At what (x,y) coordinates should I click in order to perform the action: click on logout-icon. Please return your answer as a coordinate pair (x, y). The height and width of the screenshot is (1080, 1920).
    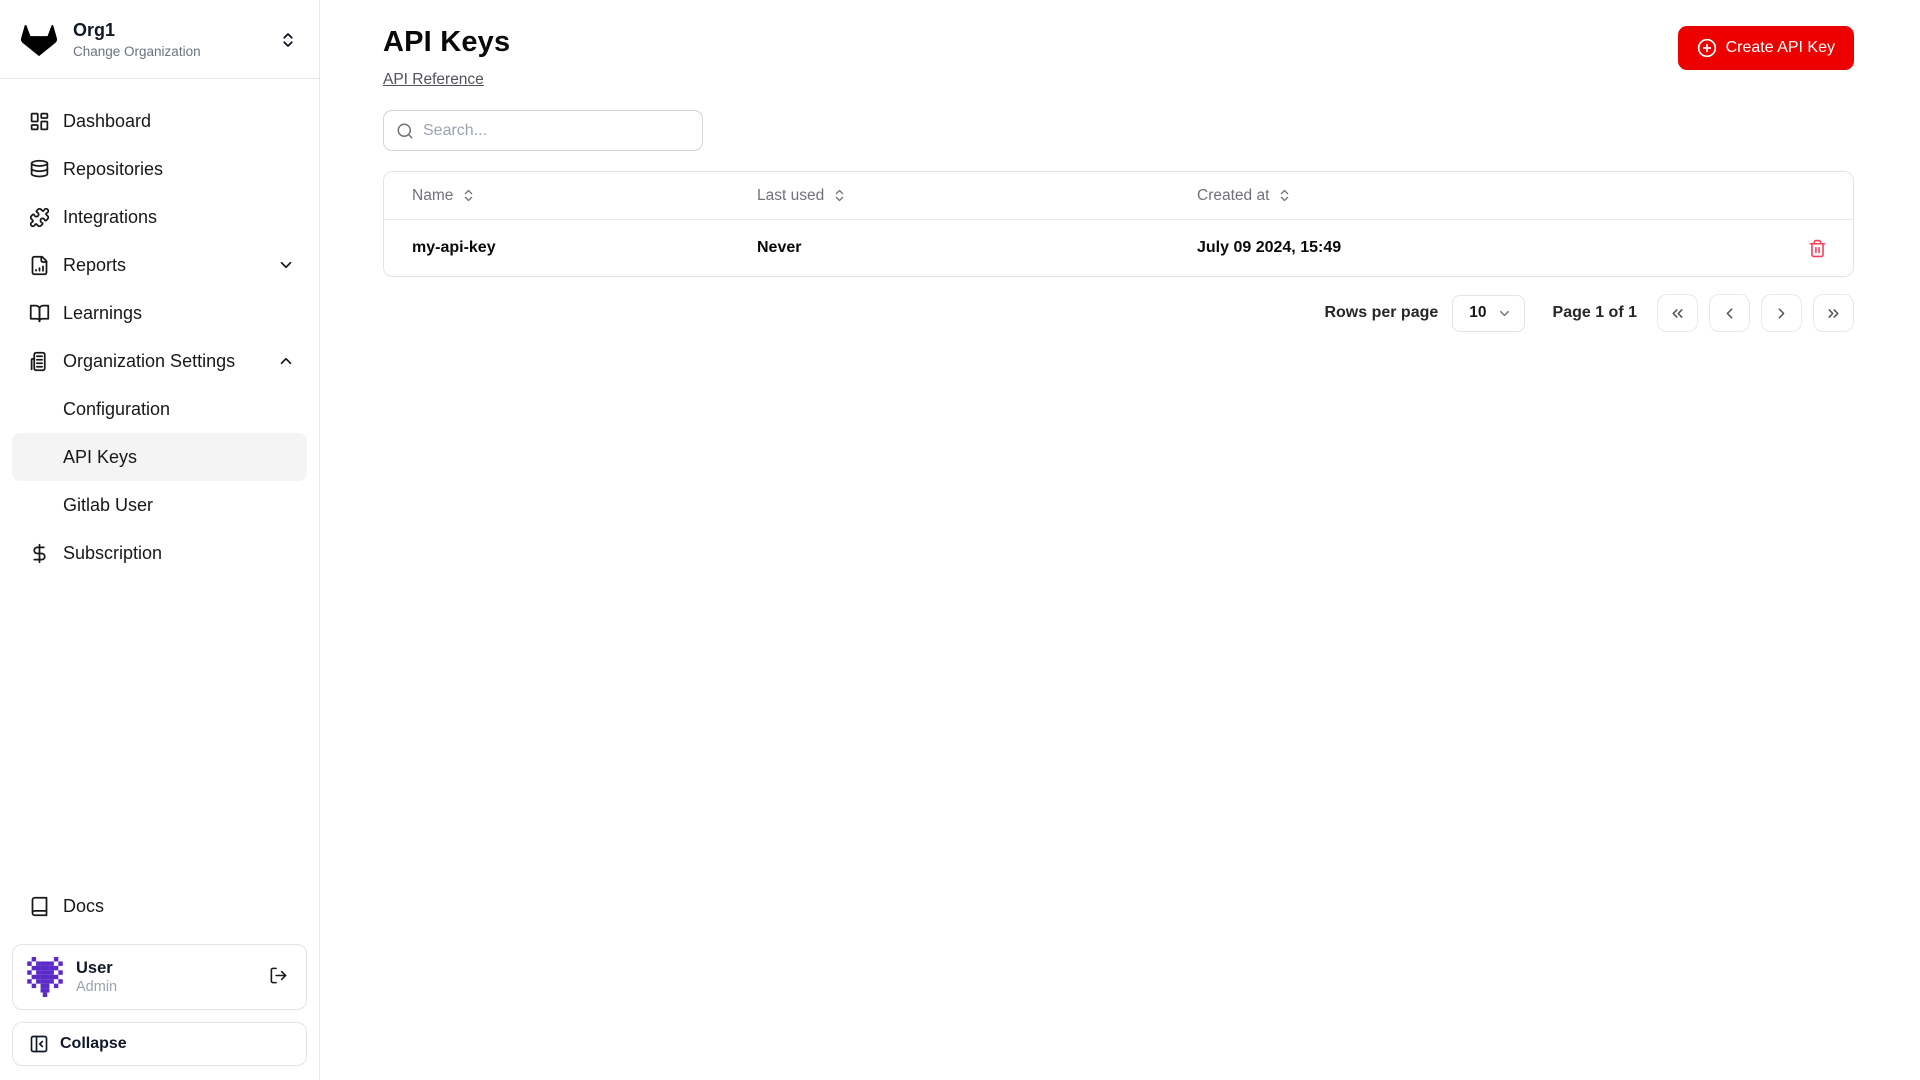
    Looking at the image, I should click on (278, 977).